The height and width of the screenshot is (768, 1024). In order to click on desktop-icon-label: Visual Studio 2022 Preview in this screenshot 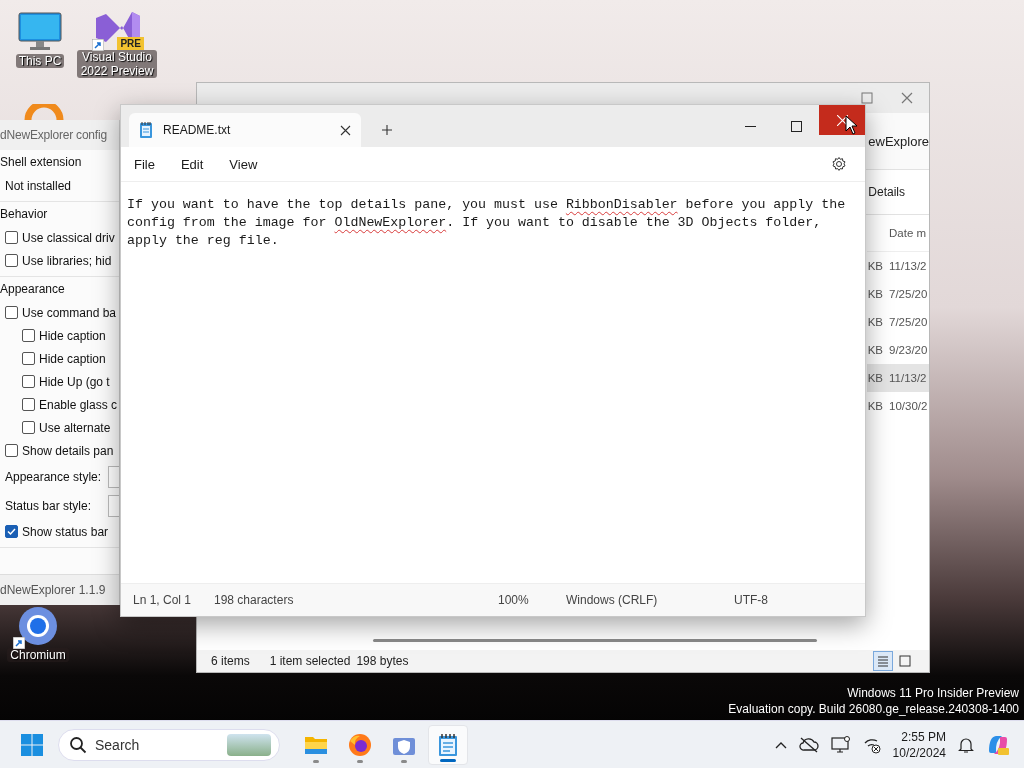, I will do `click(117, 64)`.